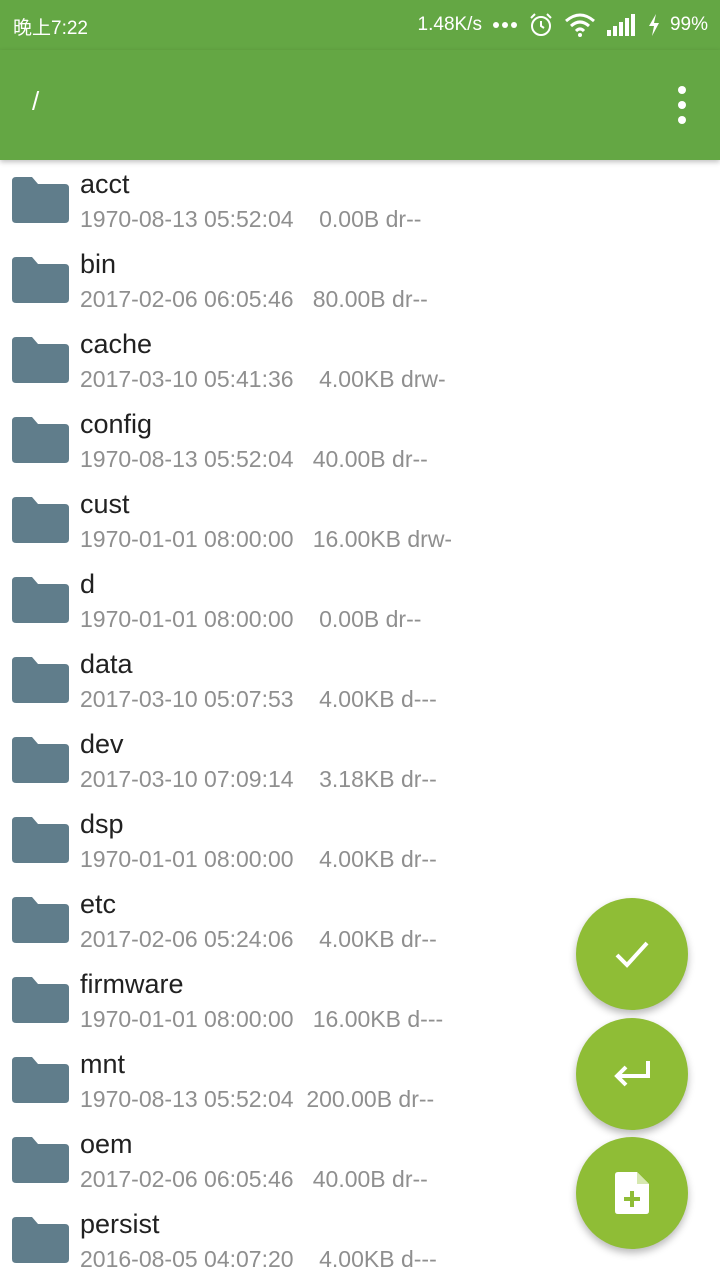  Describe the element at coordinates (257, 1099) in the screenshot. I see `file-meta: 1970-08-13 05:52:04 200.00B dr--` at that location.